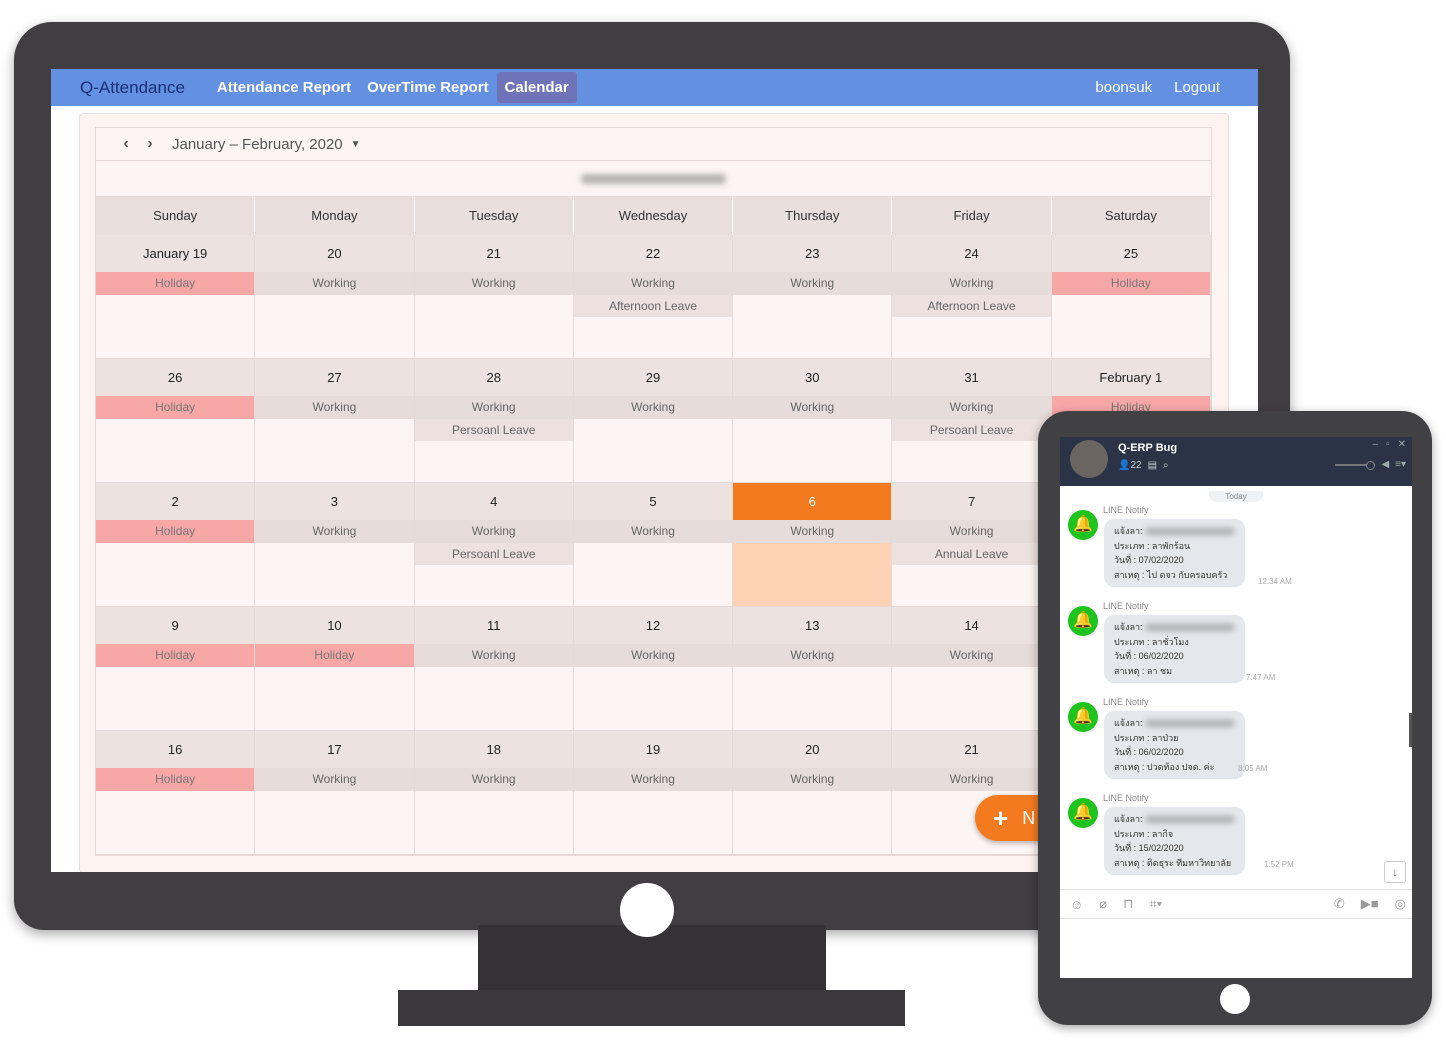 The image size is (1446, 1049). I want to click on nav-calendar: Calendar, so click(536, 87).